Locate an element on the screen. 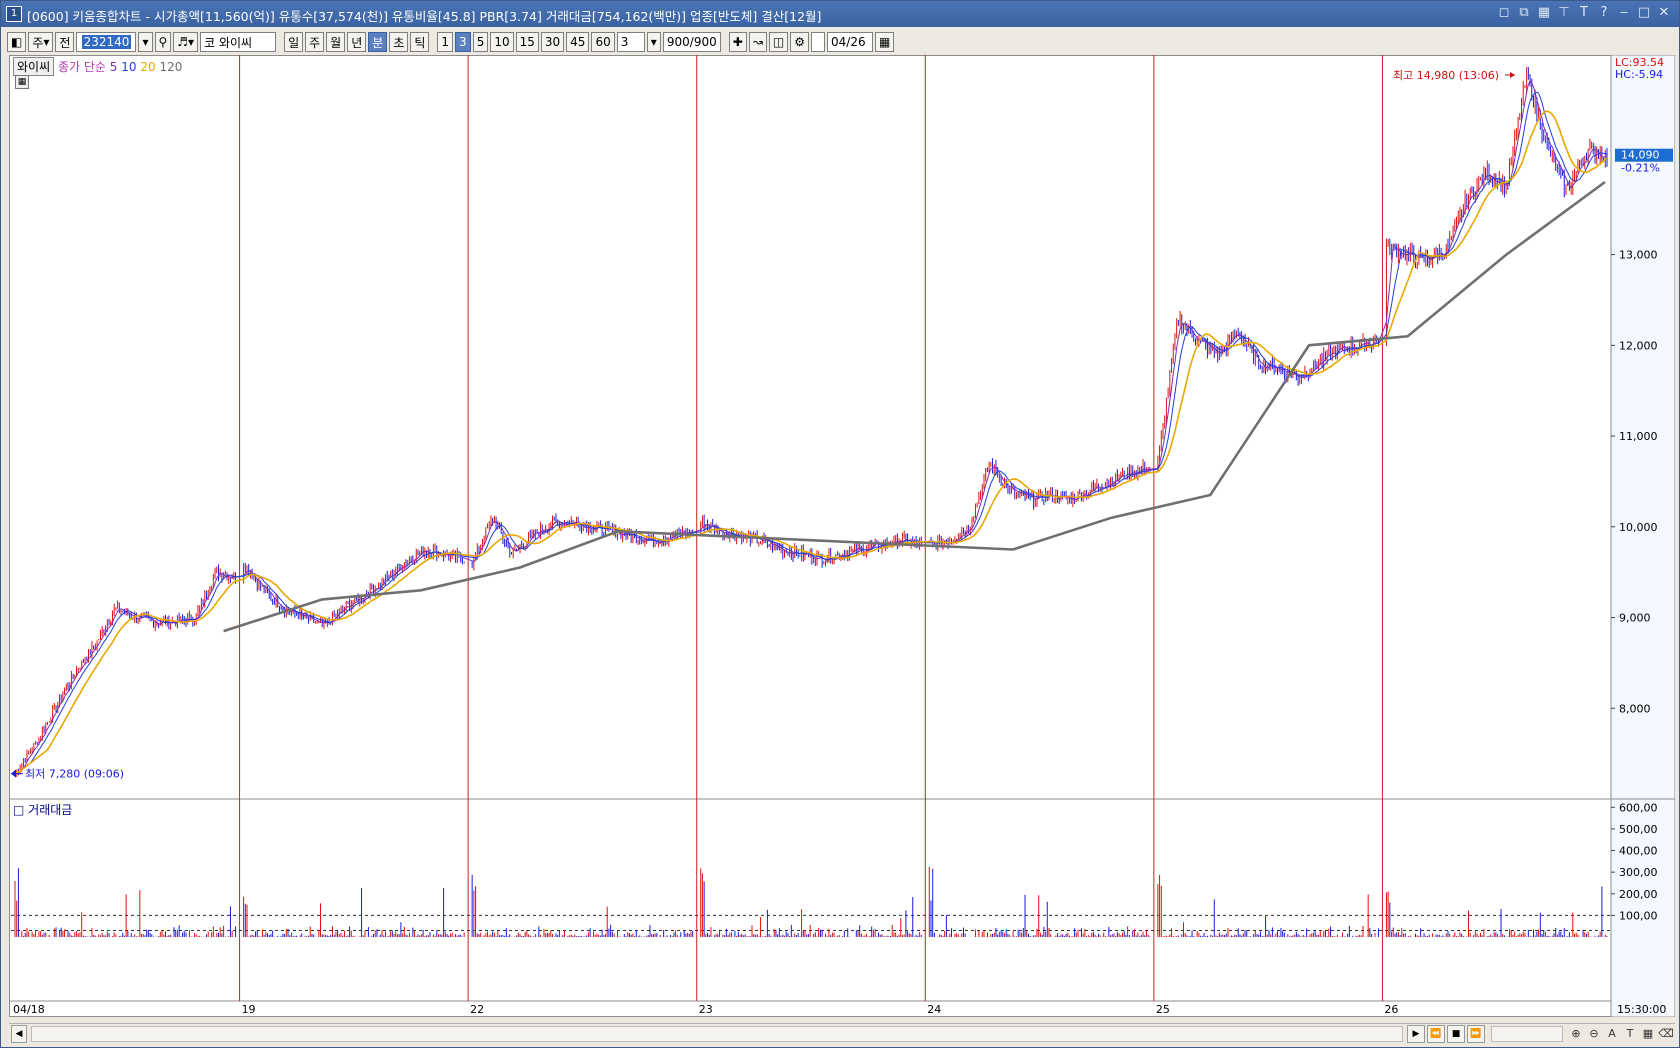 This screenshot has height=1048, width=1680. date-label: 23 is located at coordinates (706, 1009).